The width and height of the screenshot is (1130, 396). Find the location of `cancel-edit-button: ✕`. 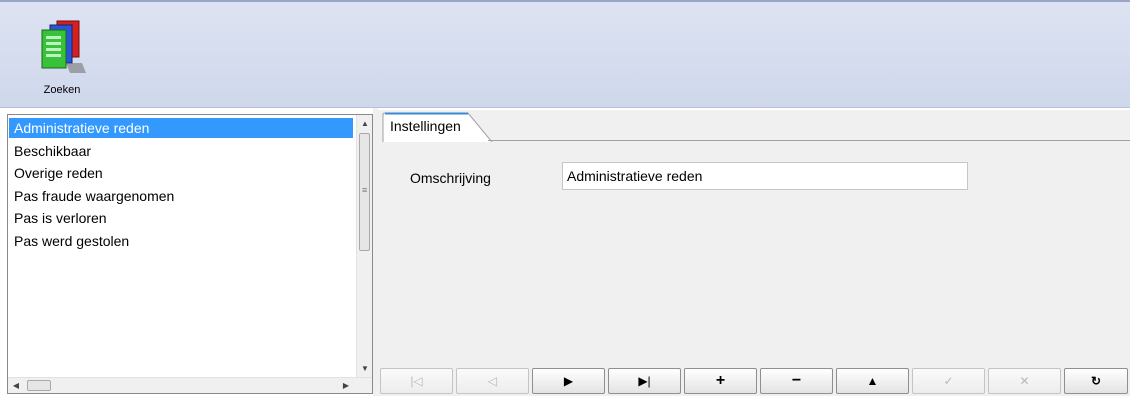

cancel-edit-button: ✕ is located at coordinates (1024, 381).